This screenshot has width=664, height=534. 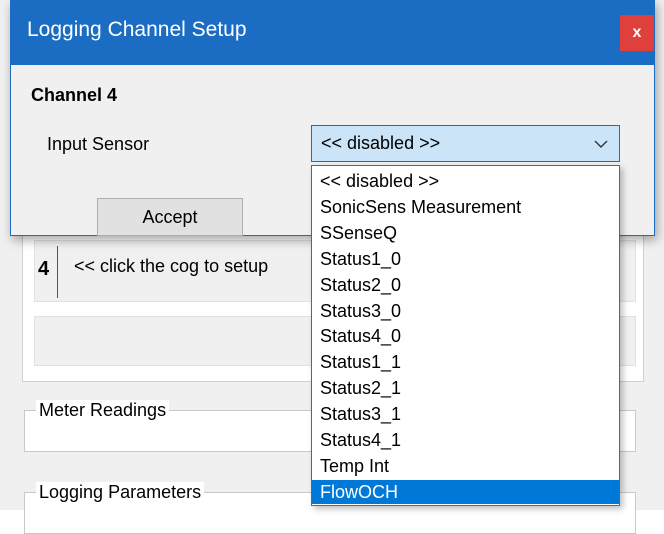 I want to click on input-sensor-label: Input Sensor, so click(x=98, y=144).